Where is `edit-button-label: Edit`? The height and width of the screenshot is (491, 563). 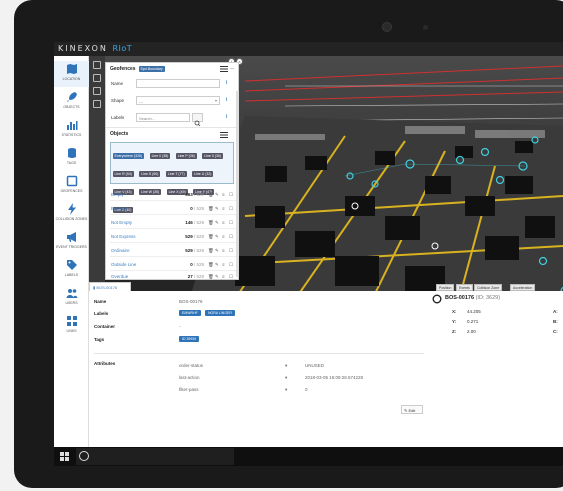 edit-button-label: Edit is located at coordinates (412, 410).